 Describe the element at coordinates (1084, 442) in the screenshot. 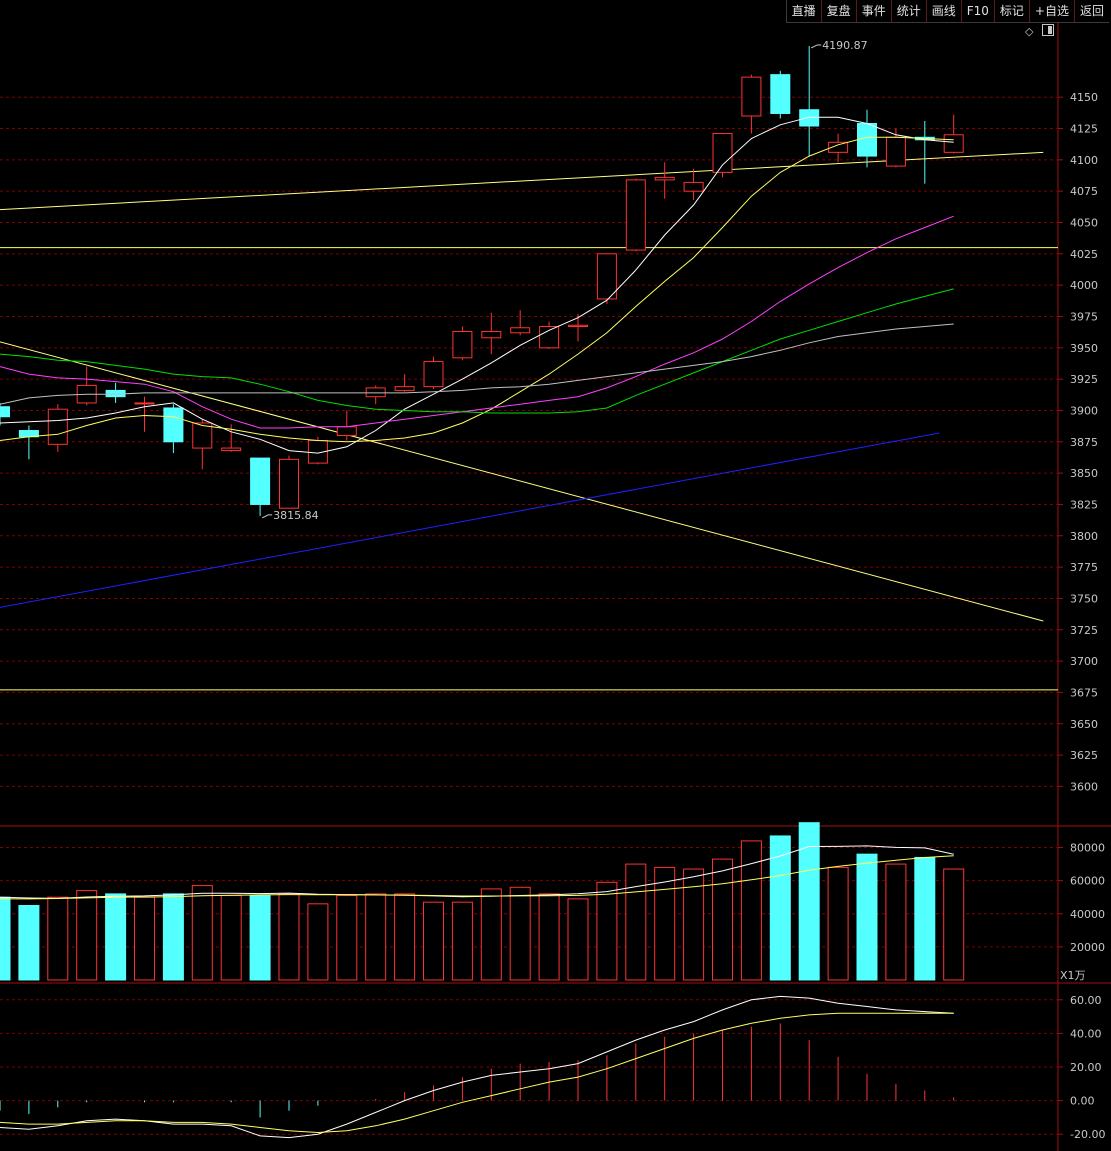

I see `price-axis-tick-label: 3875` at that location.